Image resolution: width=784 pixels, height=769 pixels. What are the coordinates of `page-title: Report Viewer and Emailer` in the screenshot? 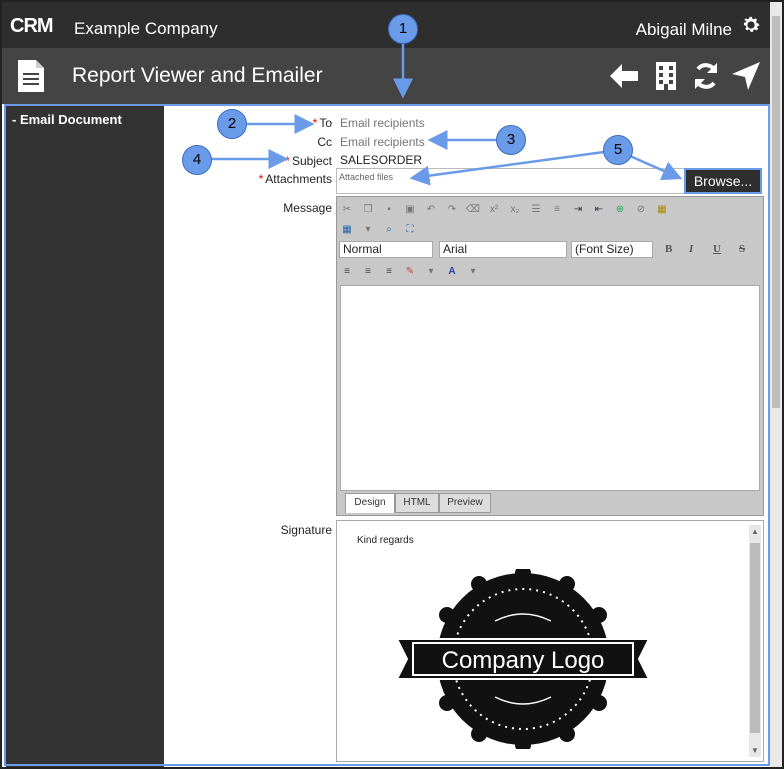 It's located at (197, 75).